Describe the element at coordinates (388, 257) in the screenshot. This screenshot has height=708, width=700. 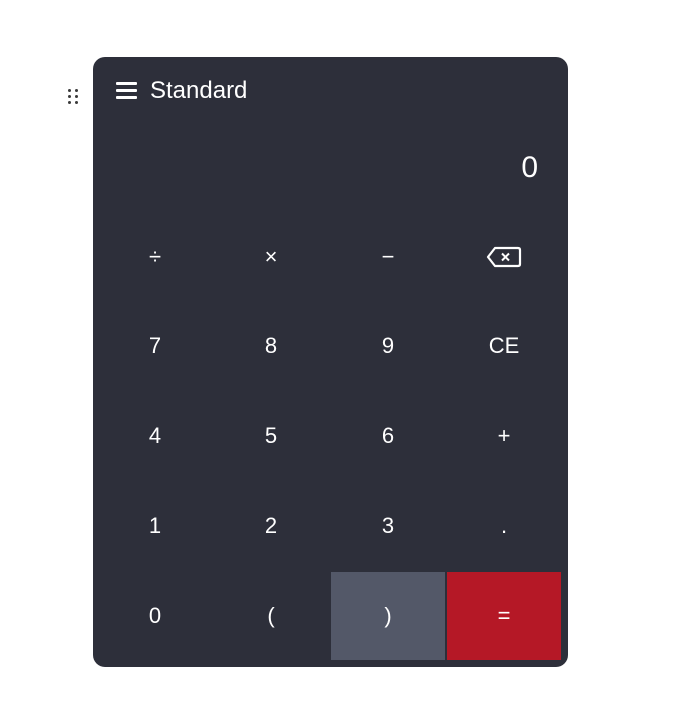
I see `subtract-button: −` at that location.